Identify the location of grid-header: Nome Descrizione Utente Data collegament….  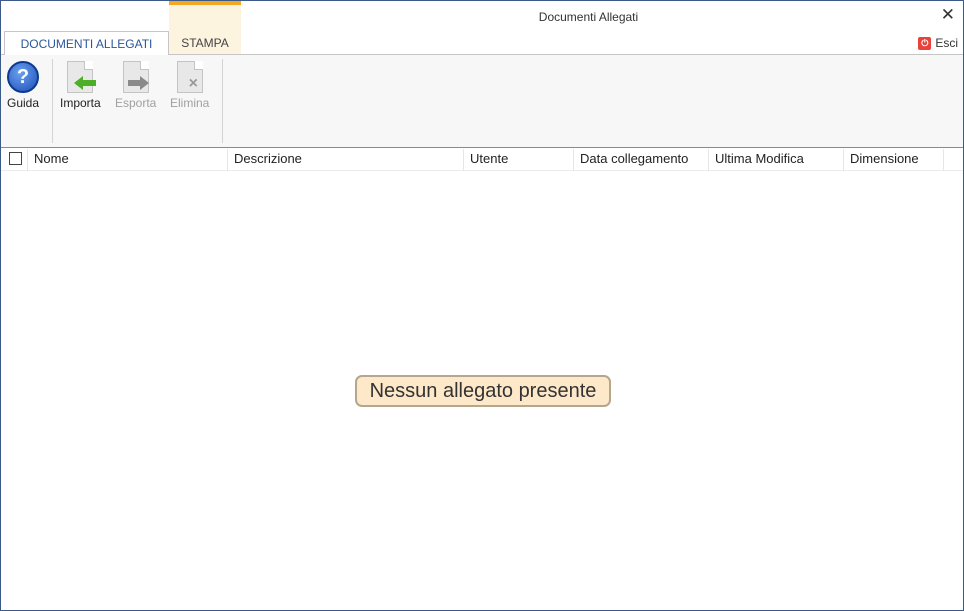
(482, 160).